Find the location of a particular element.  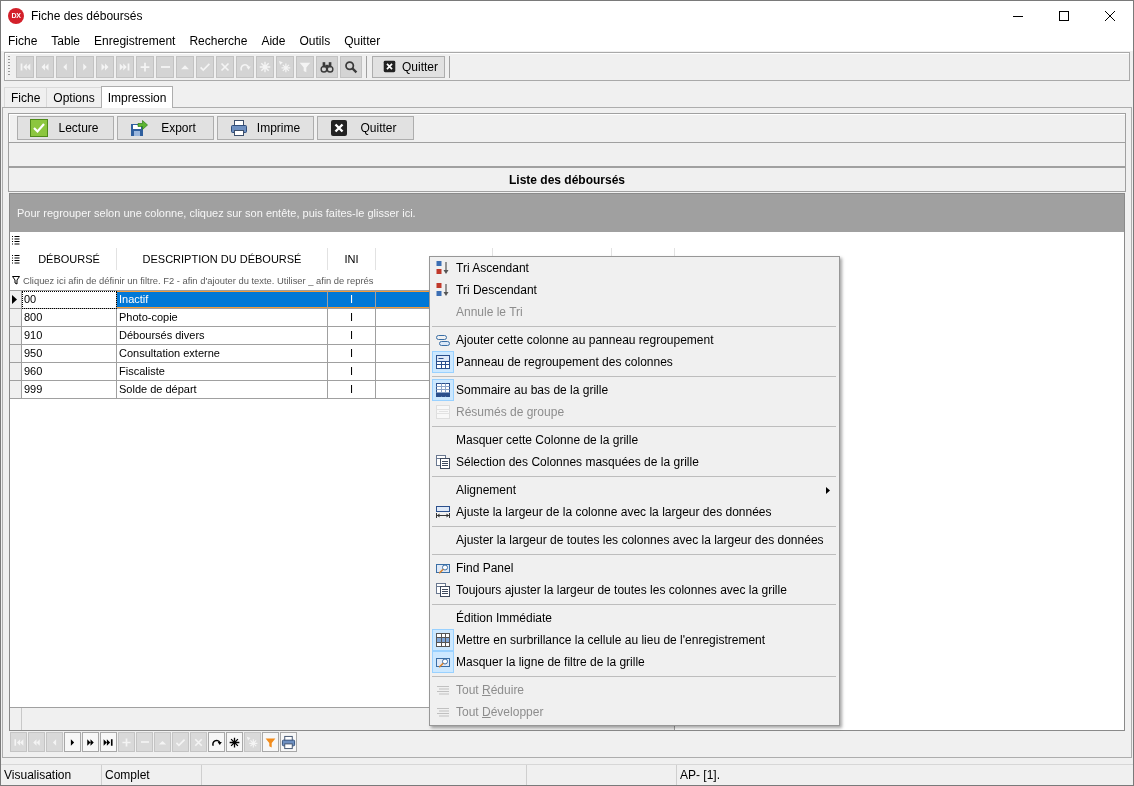

column-header: DÉBOURSÉ is located at coordinates (69, 259).